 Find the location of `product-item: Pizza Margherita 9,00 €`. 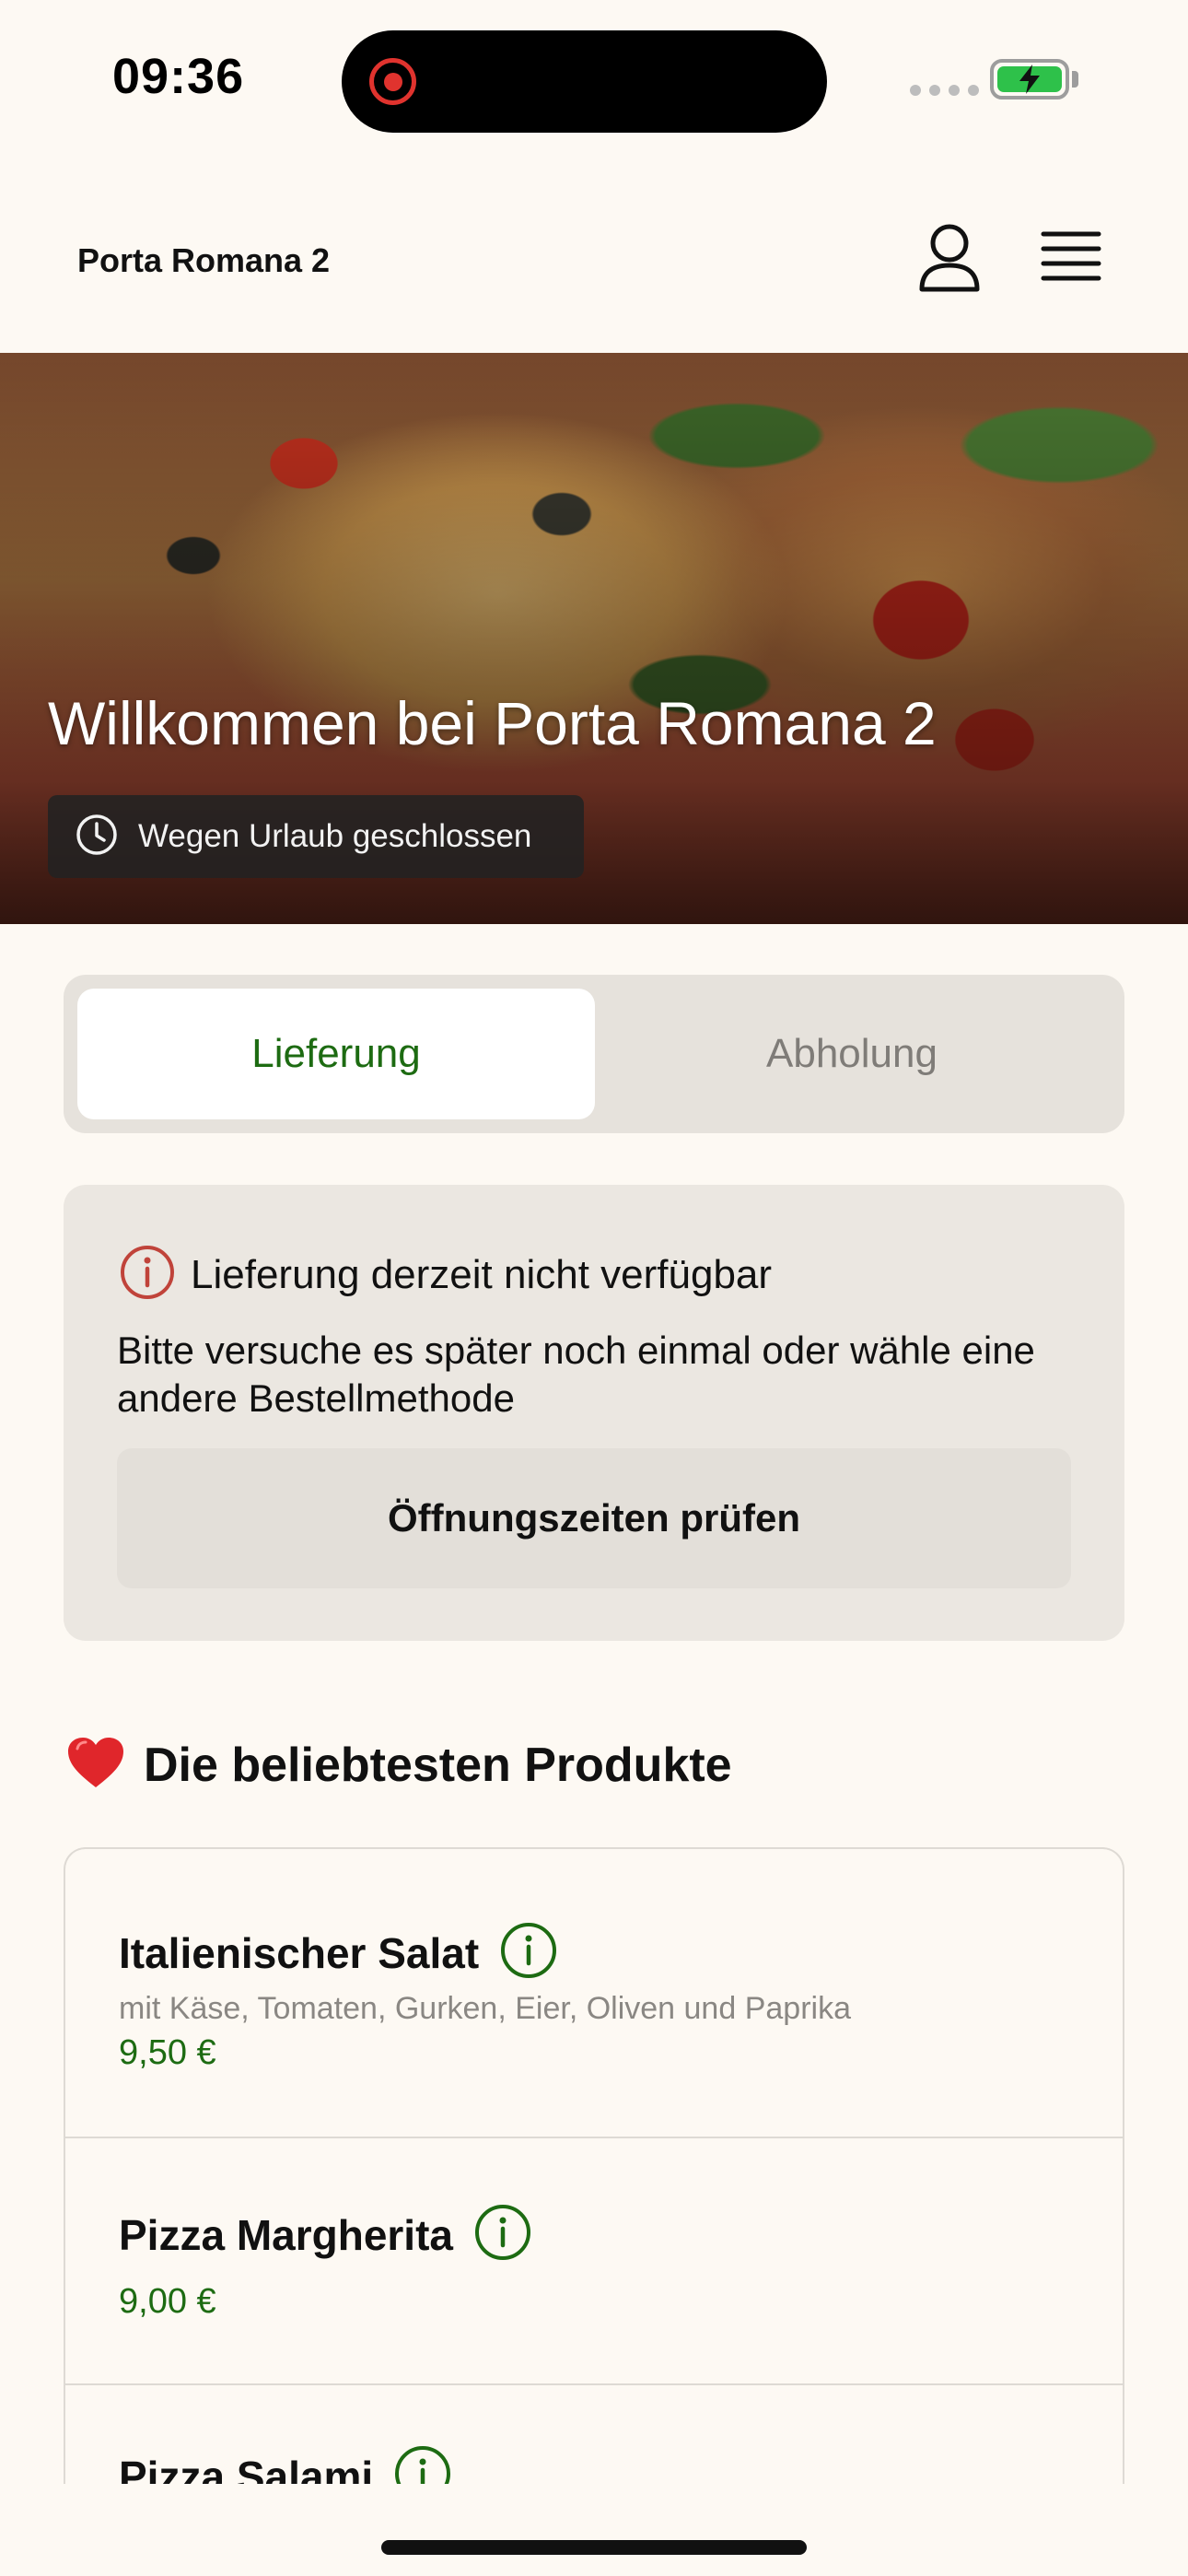

product-item: Pizza Margherita 9,00 € is located at coordinates (594, 2261).